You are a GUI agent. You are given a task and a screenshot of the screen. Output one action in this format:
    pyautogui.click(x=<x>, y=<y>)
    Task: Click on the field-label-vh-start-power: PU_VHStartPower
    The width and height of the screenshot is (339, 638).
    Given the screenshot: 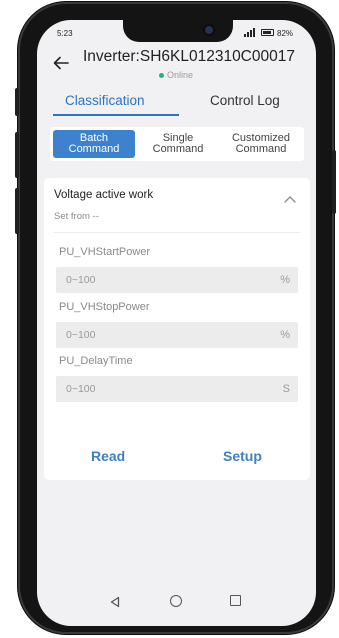 What is the action you would take?
    pyautogui.click(x=105, y=252)
    